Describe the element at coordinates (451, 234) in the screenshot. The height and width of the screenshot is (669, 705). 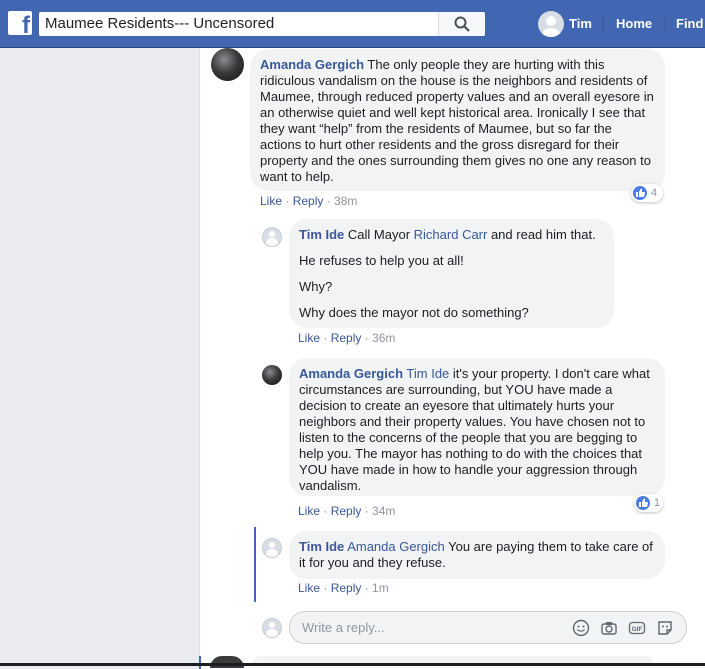
I see `mention-link: Richard Carr` at that location.